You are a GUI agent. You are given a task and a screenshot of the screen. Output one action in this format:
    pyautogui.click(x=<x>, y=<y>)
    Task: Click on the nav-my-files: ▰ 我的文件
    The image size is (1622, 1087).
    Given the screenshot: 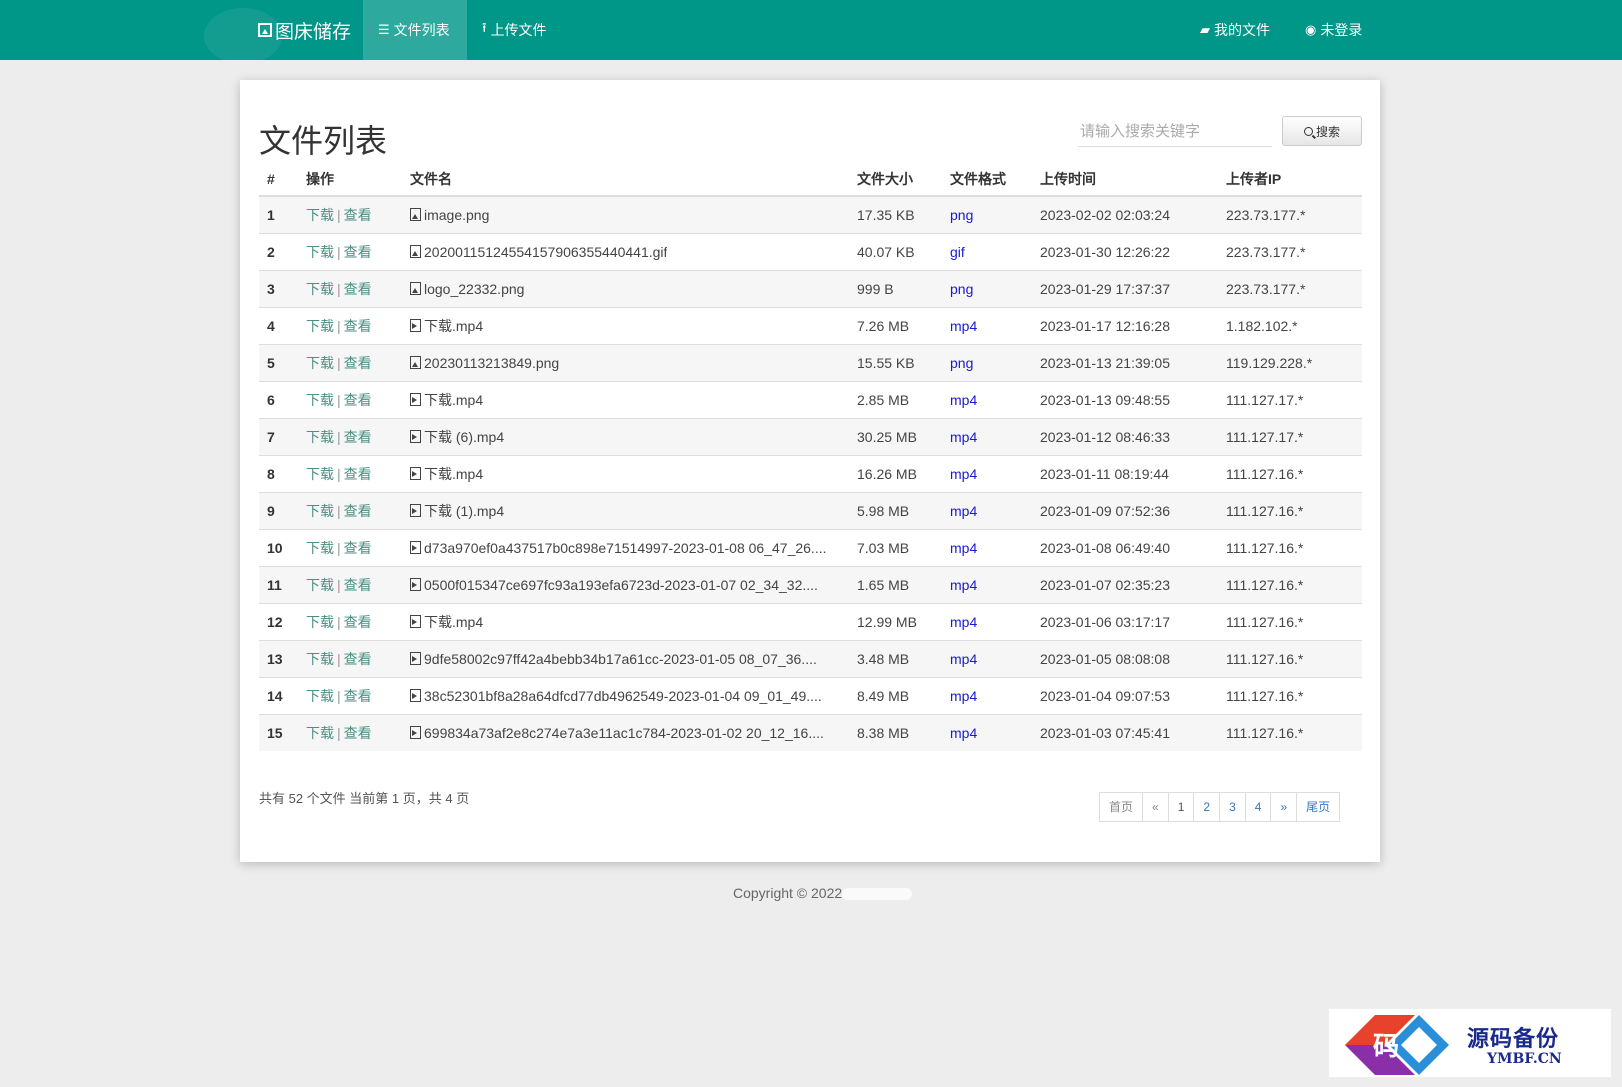 What is the action you would take?
    pyautogui.click(x=1235, y=30)
    